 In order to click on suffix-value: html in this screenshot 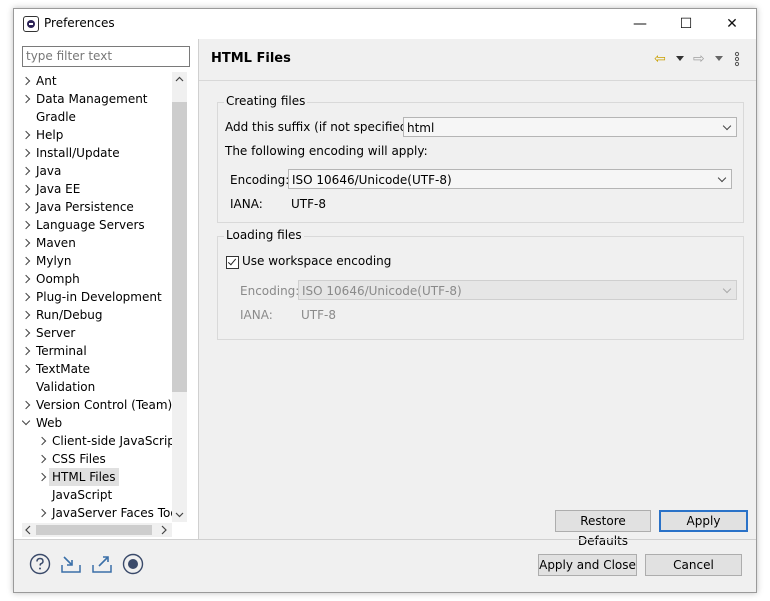, I will do `click(421, 128)`.